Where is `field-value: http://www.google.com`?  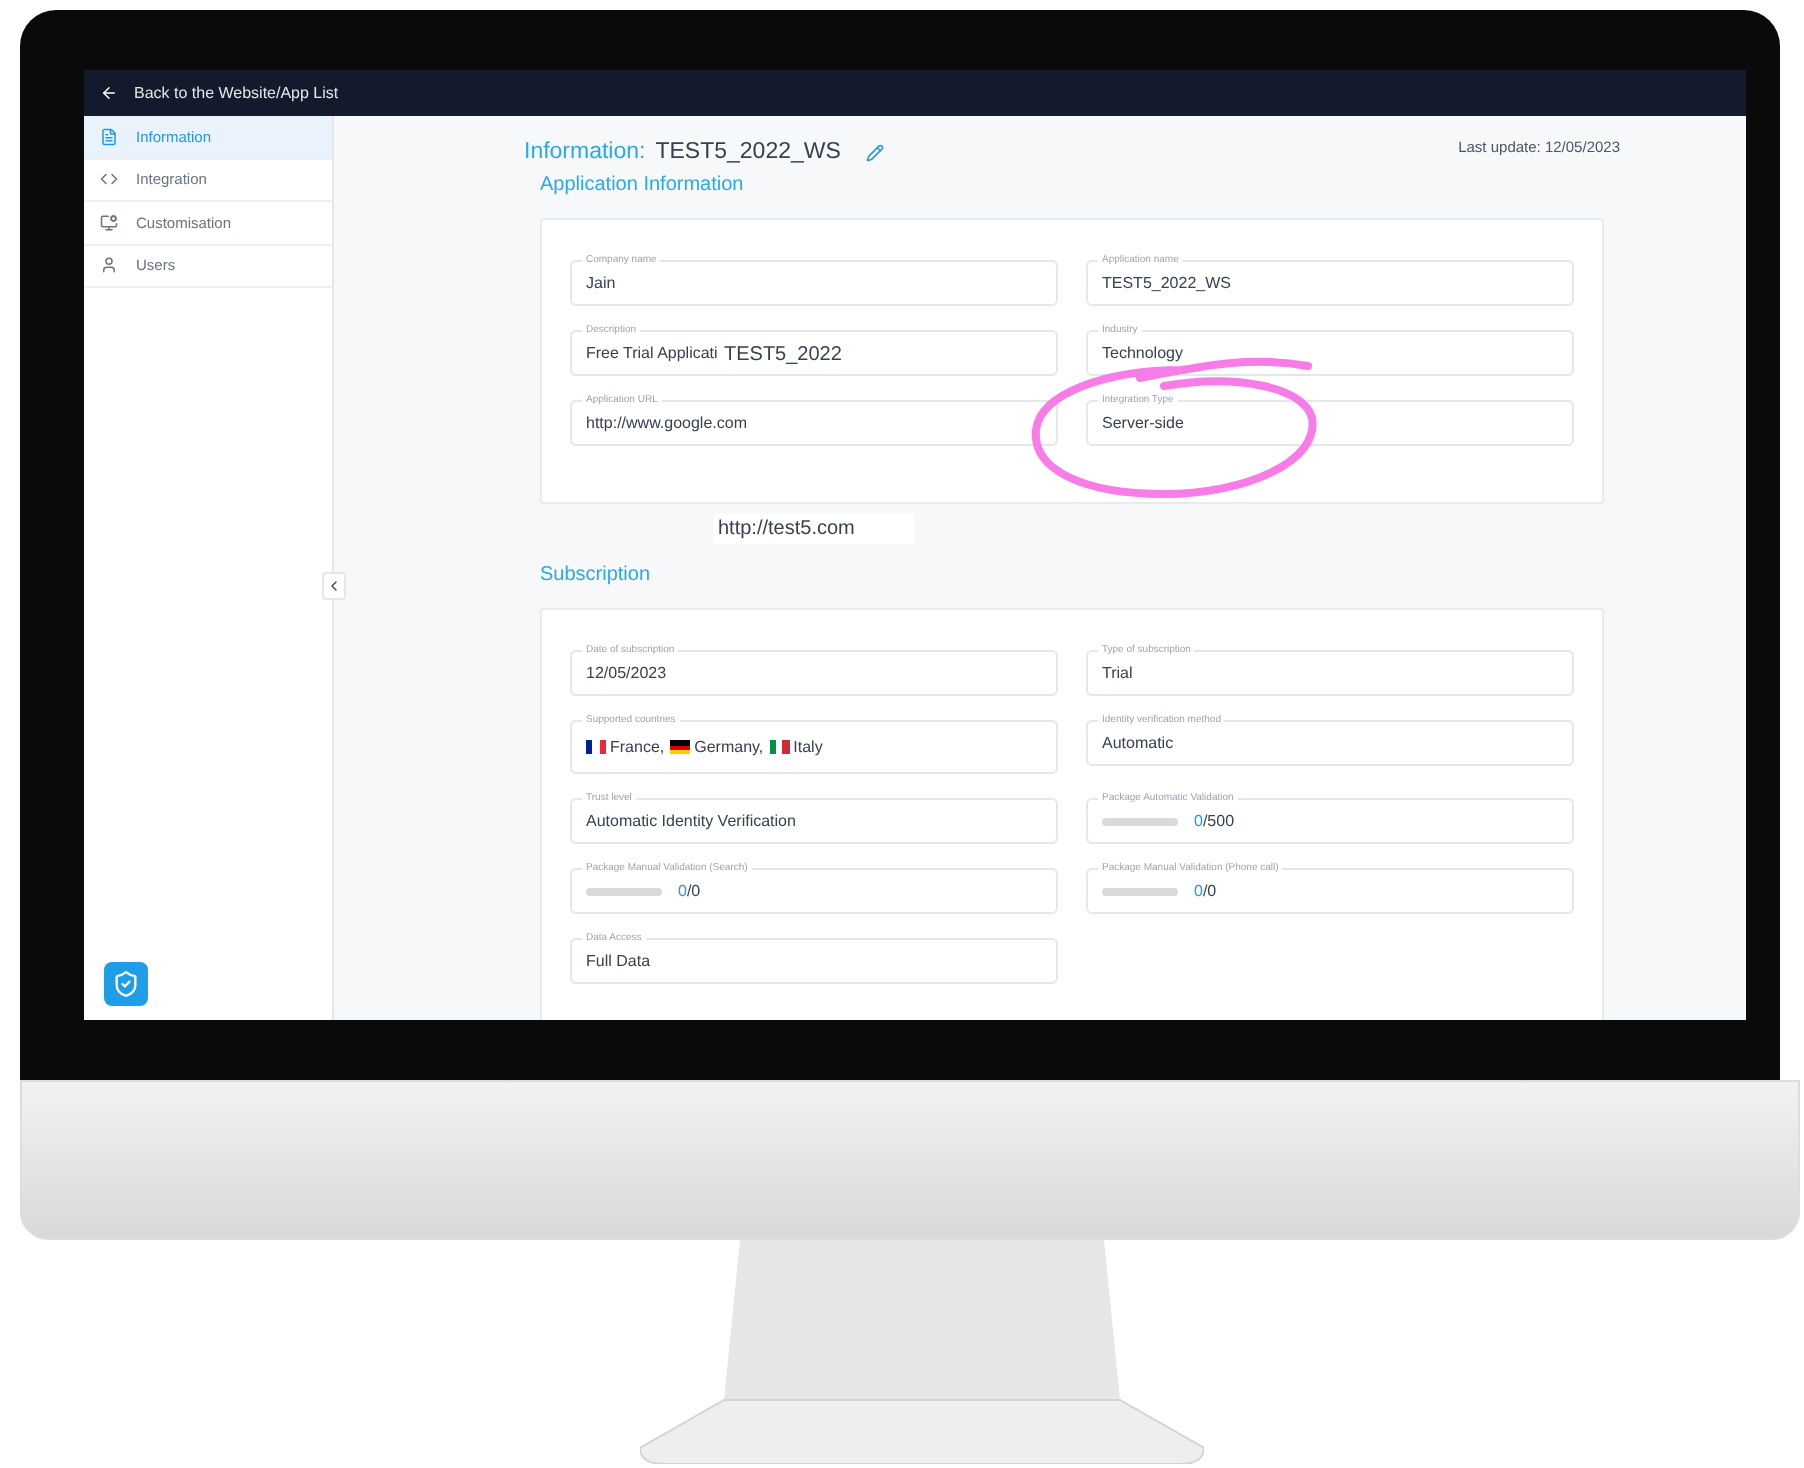
field-value: http://www.google.com is located at coordinates (666, 423).